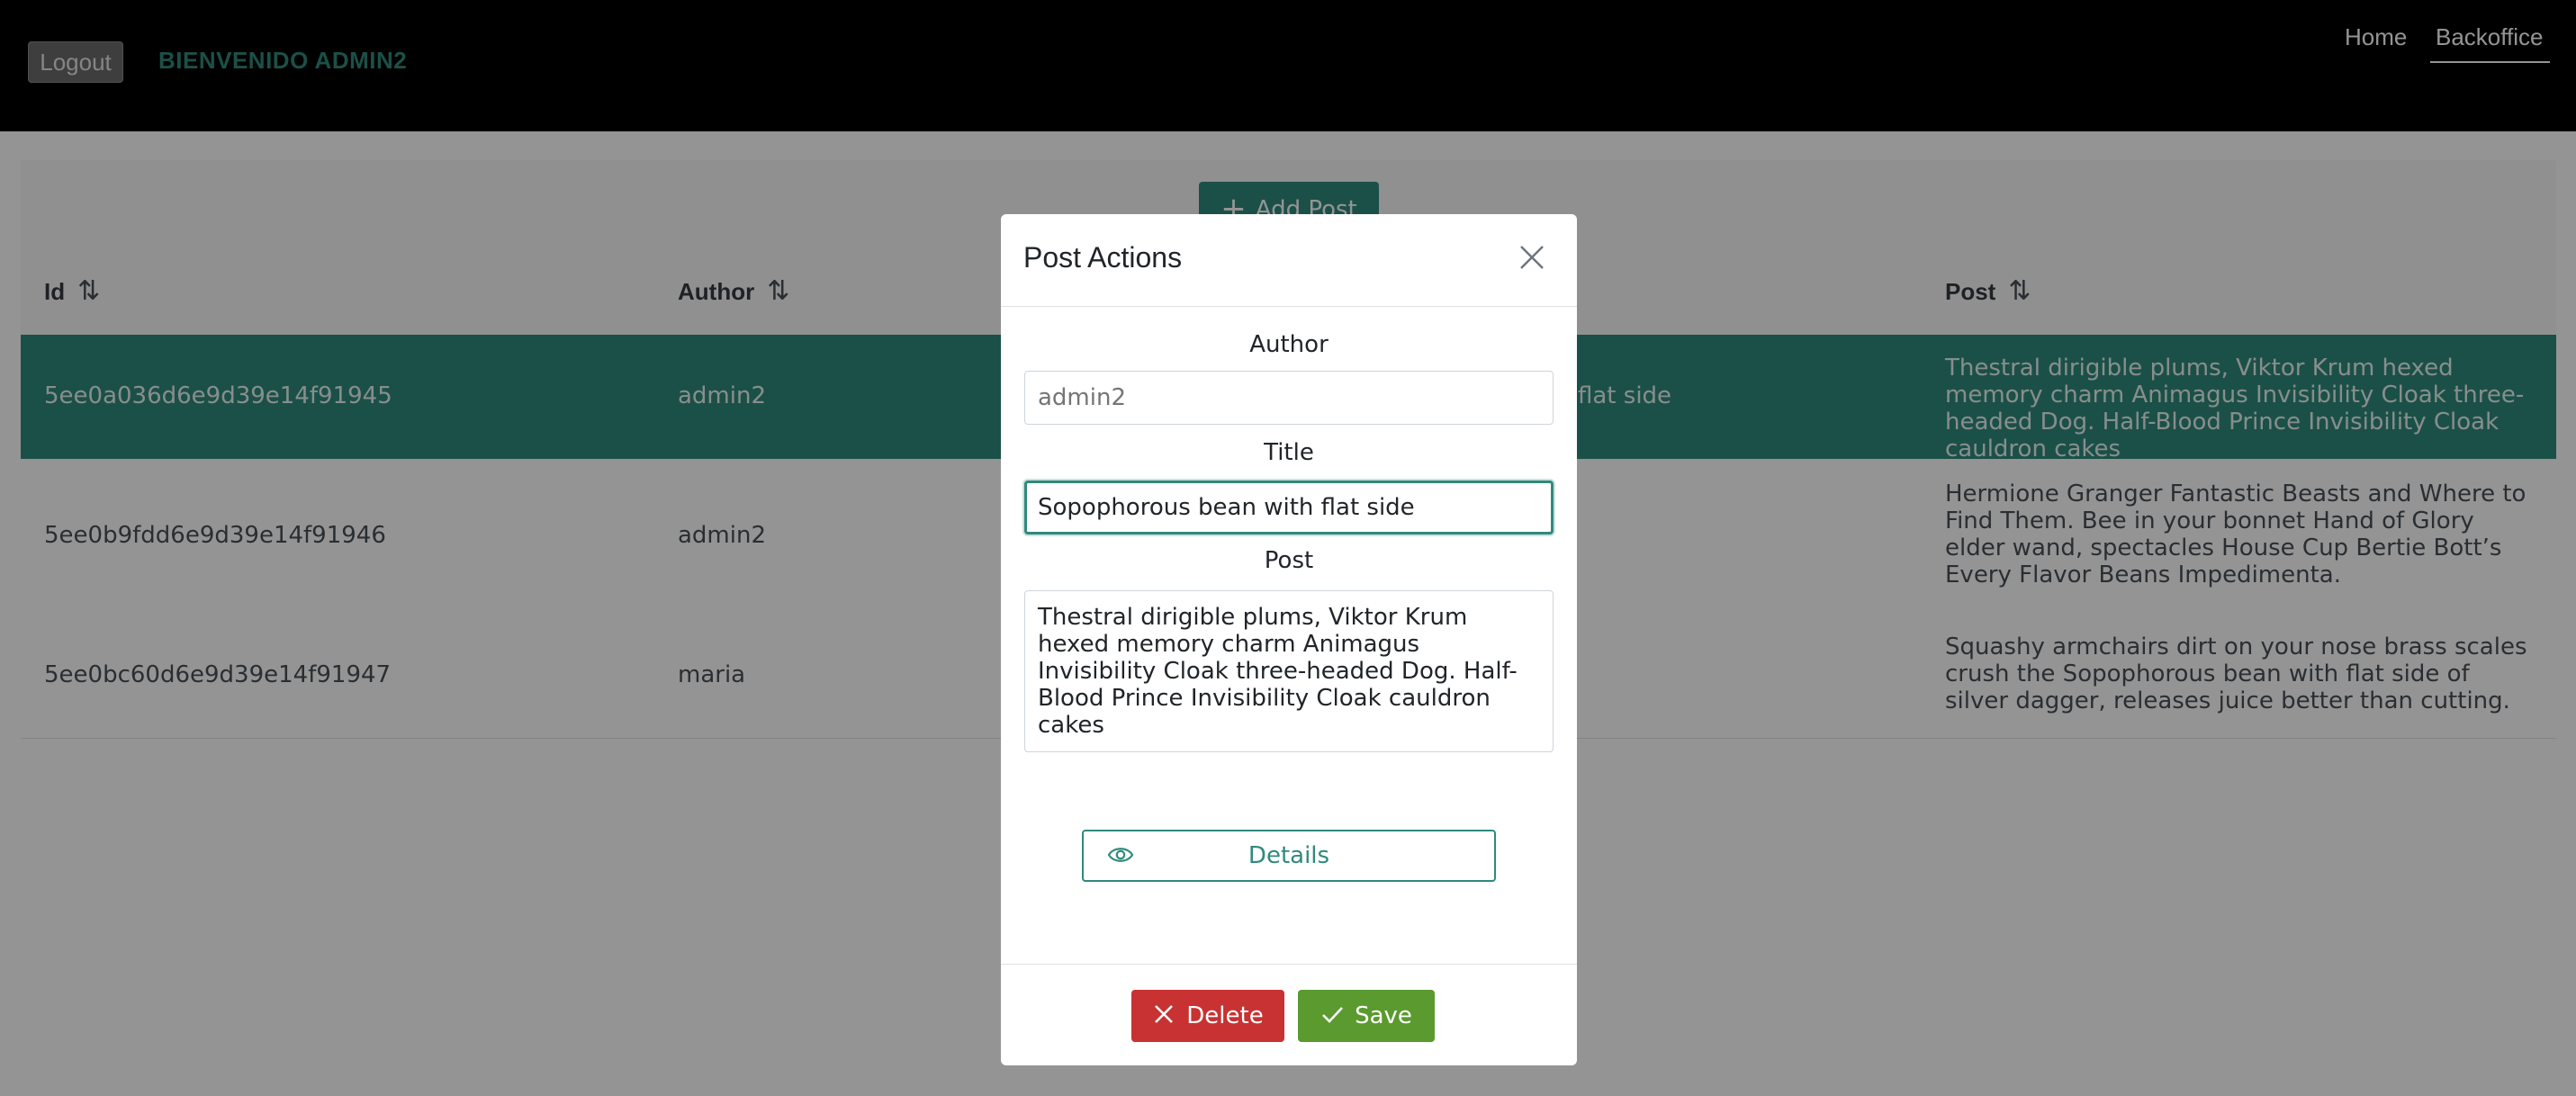 This screenshot has height=1096, width=2576. What do you see at coordinates (1333, 1015) in the screenshot?
I see `check-icon` at bounding box center [1333, 1015].